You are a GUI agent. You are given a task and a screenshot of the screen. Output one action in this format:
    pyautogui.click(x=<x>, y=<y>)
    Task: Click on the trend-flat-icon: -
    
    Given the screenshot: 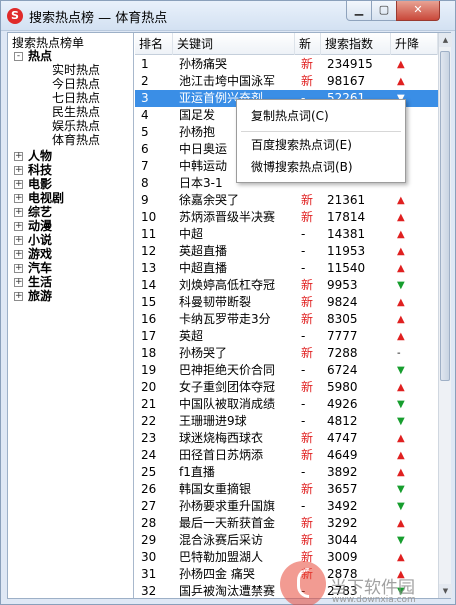 What is the action you would take?
    pyautogui.click(x=399, y=353)
    